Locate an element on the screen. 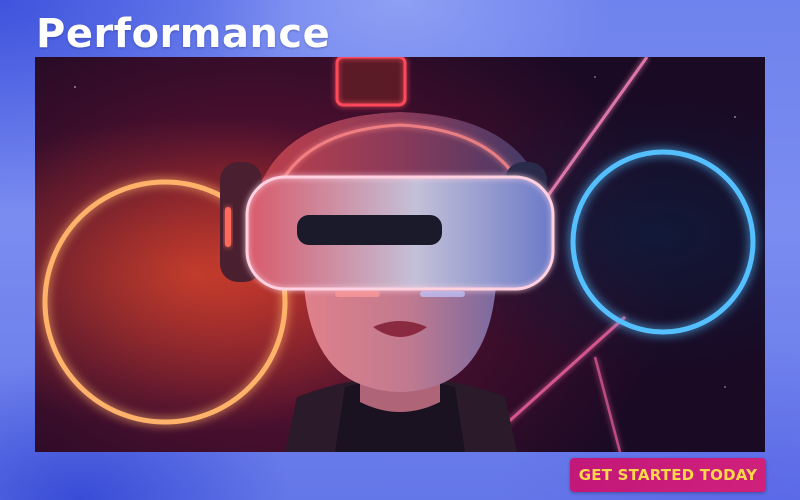 The height and width of the screenshot is (500, 800). get-started-button: GET STARTED TODAY is located at coordinates (668, 475).